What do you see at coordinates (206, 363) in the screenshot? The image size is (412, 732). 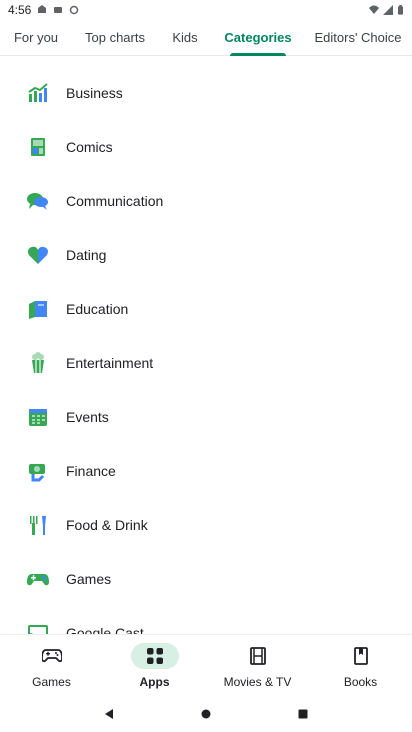 I see `category-item-entertainment: Entertainment` at bounding box center [206, 363].